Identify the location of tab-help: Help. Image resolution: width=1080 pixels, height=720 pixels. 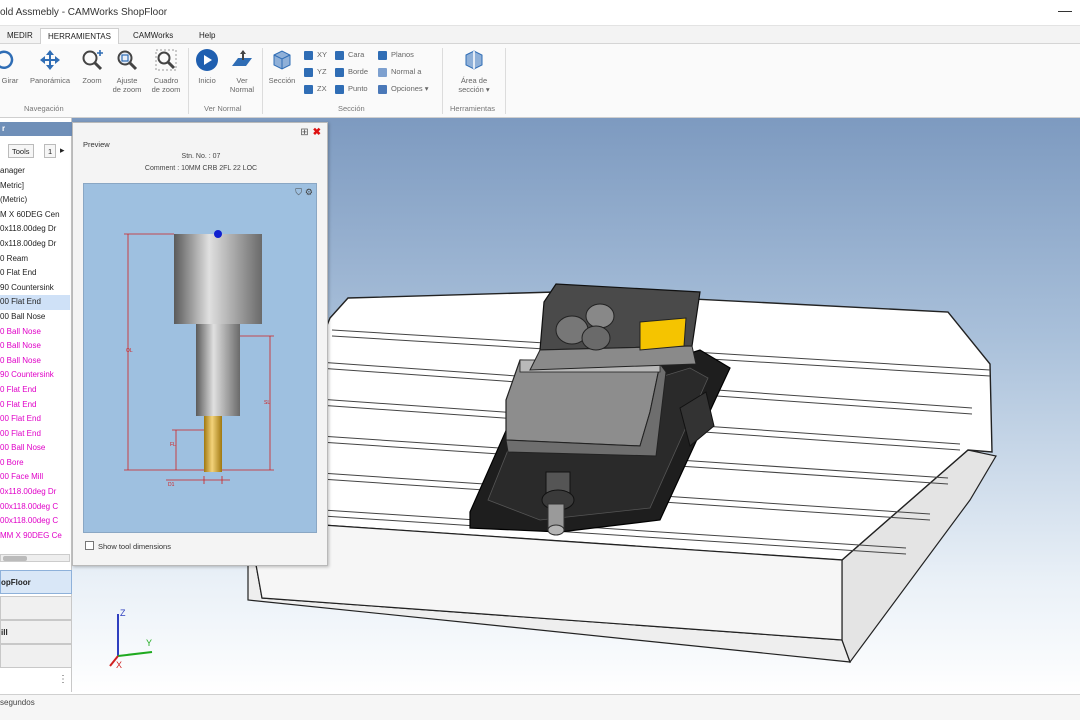
(207, 36).